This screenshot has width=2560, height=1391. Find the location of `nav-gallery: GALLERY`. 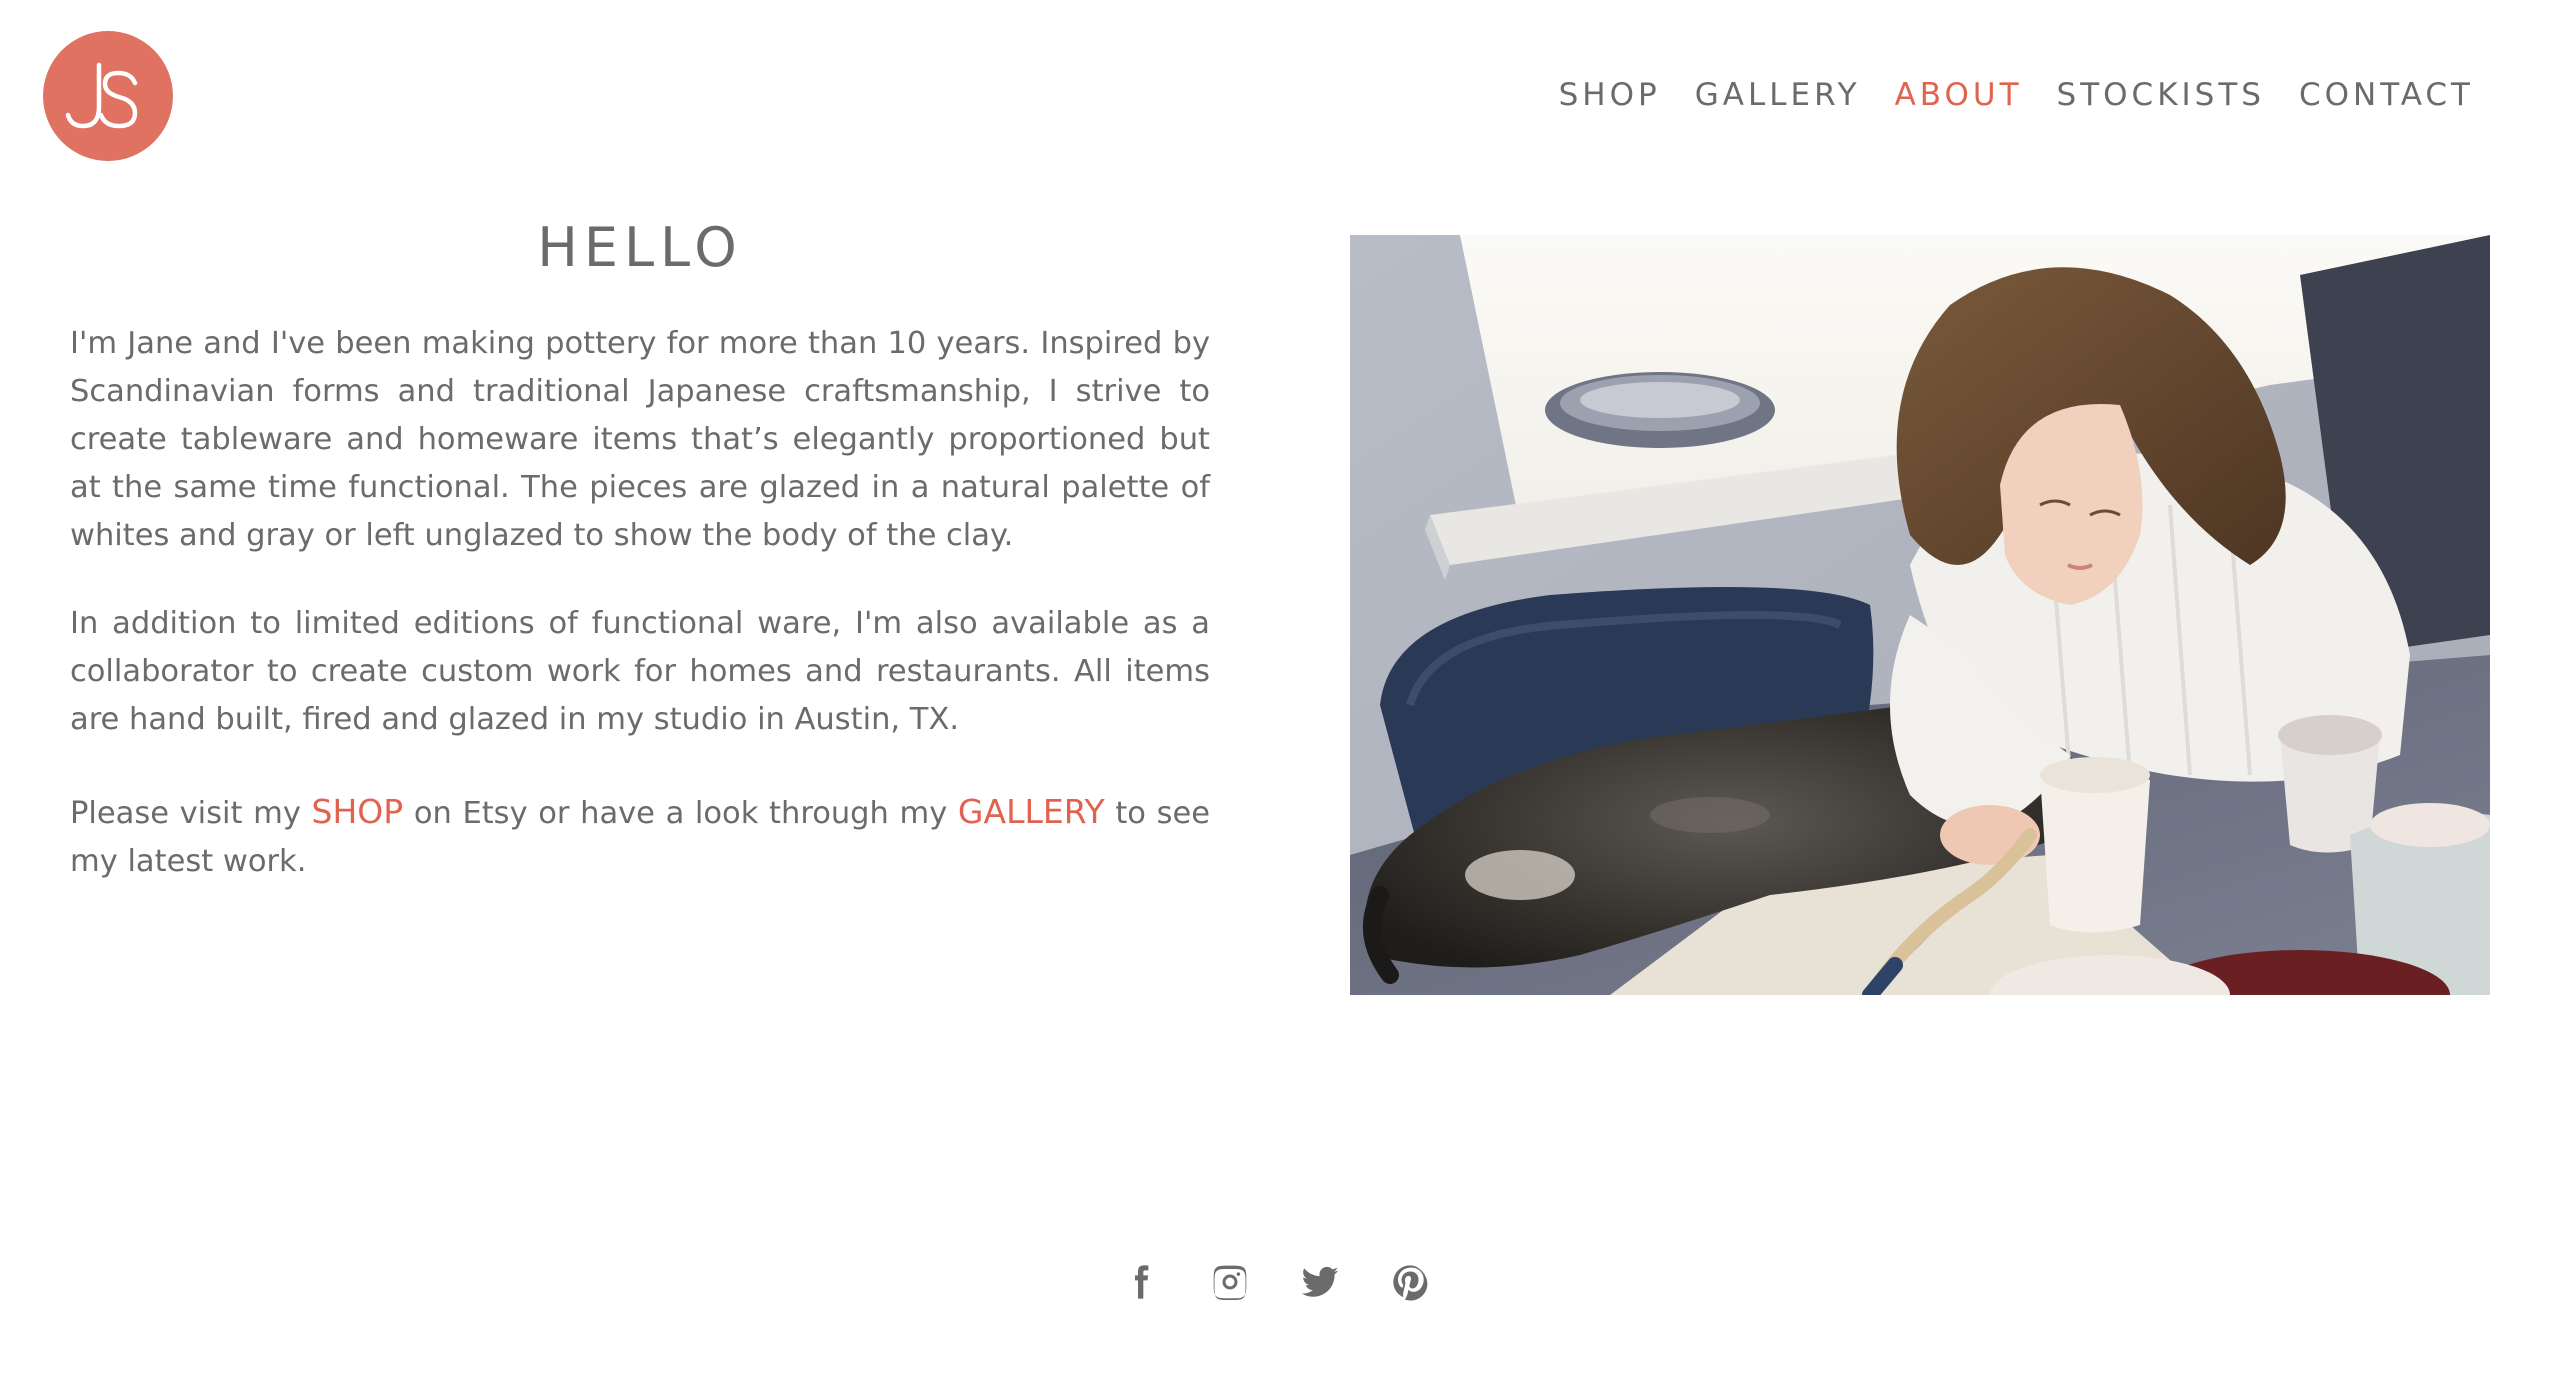

nav-gallery: GALLERY is located at coordinates (1778, 95).